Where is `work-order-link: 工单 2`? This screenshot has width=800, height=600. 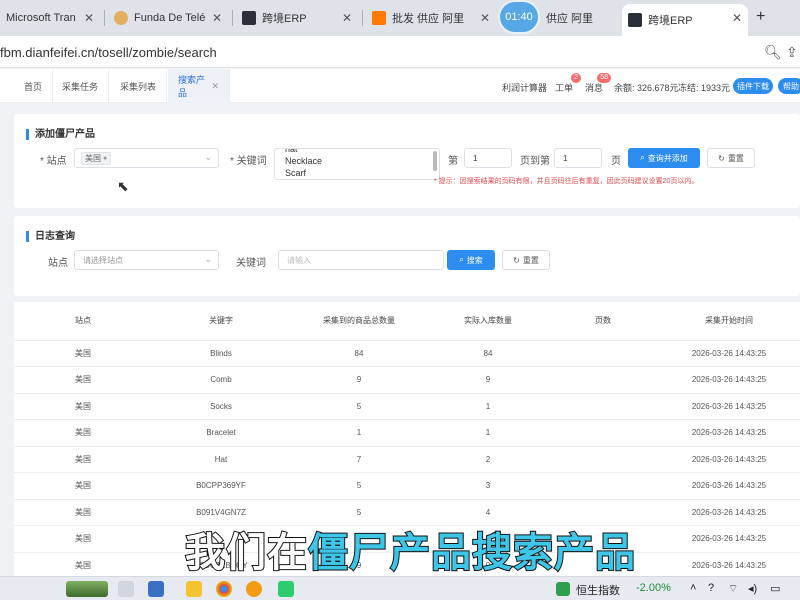
work-order-link: 工单 2 is located at coordinates (568, 83).